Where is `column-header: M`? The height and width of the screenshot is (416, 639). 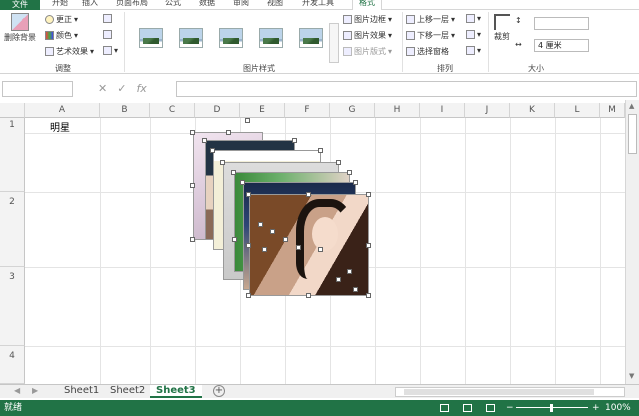
column-header: M is located at coordinates (612, 110).